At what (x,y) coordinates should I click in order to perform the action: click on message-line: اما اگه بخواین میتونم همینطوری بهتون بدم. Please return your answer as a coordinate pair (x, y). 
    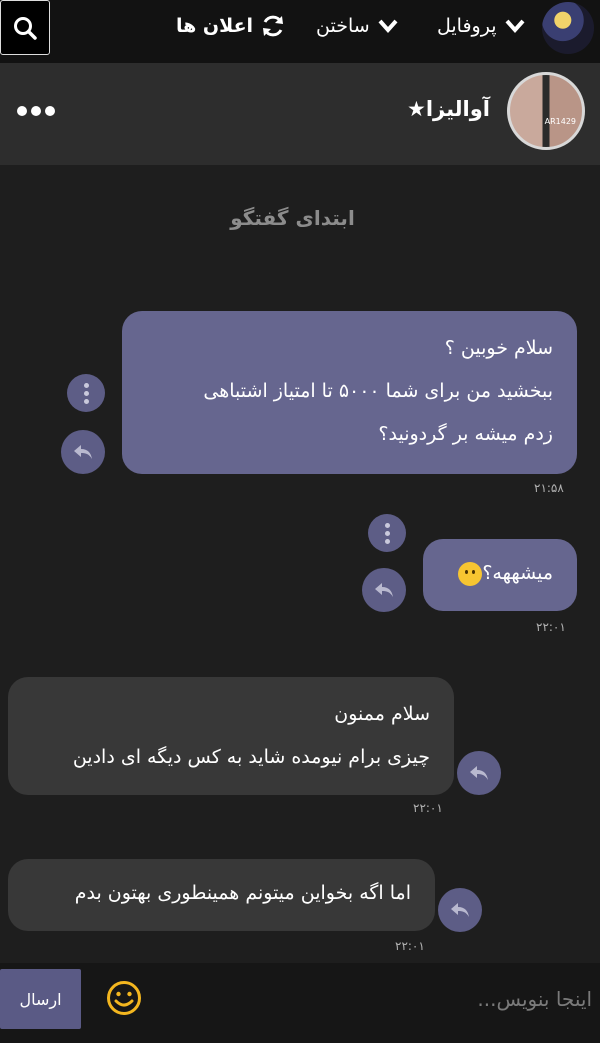
    Looking at the image, I should click on (242, 893).